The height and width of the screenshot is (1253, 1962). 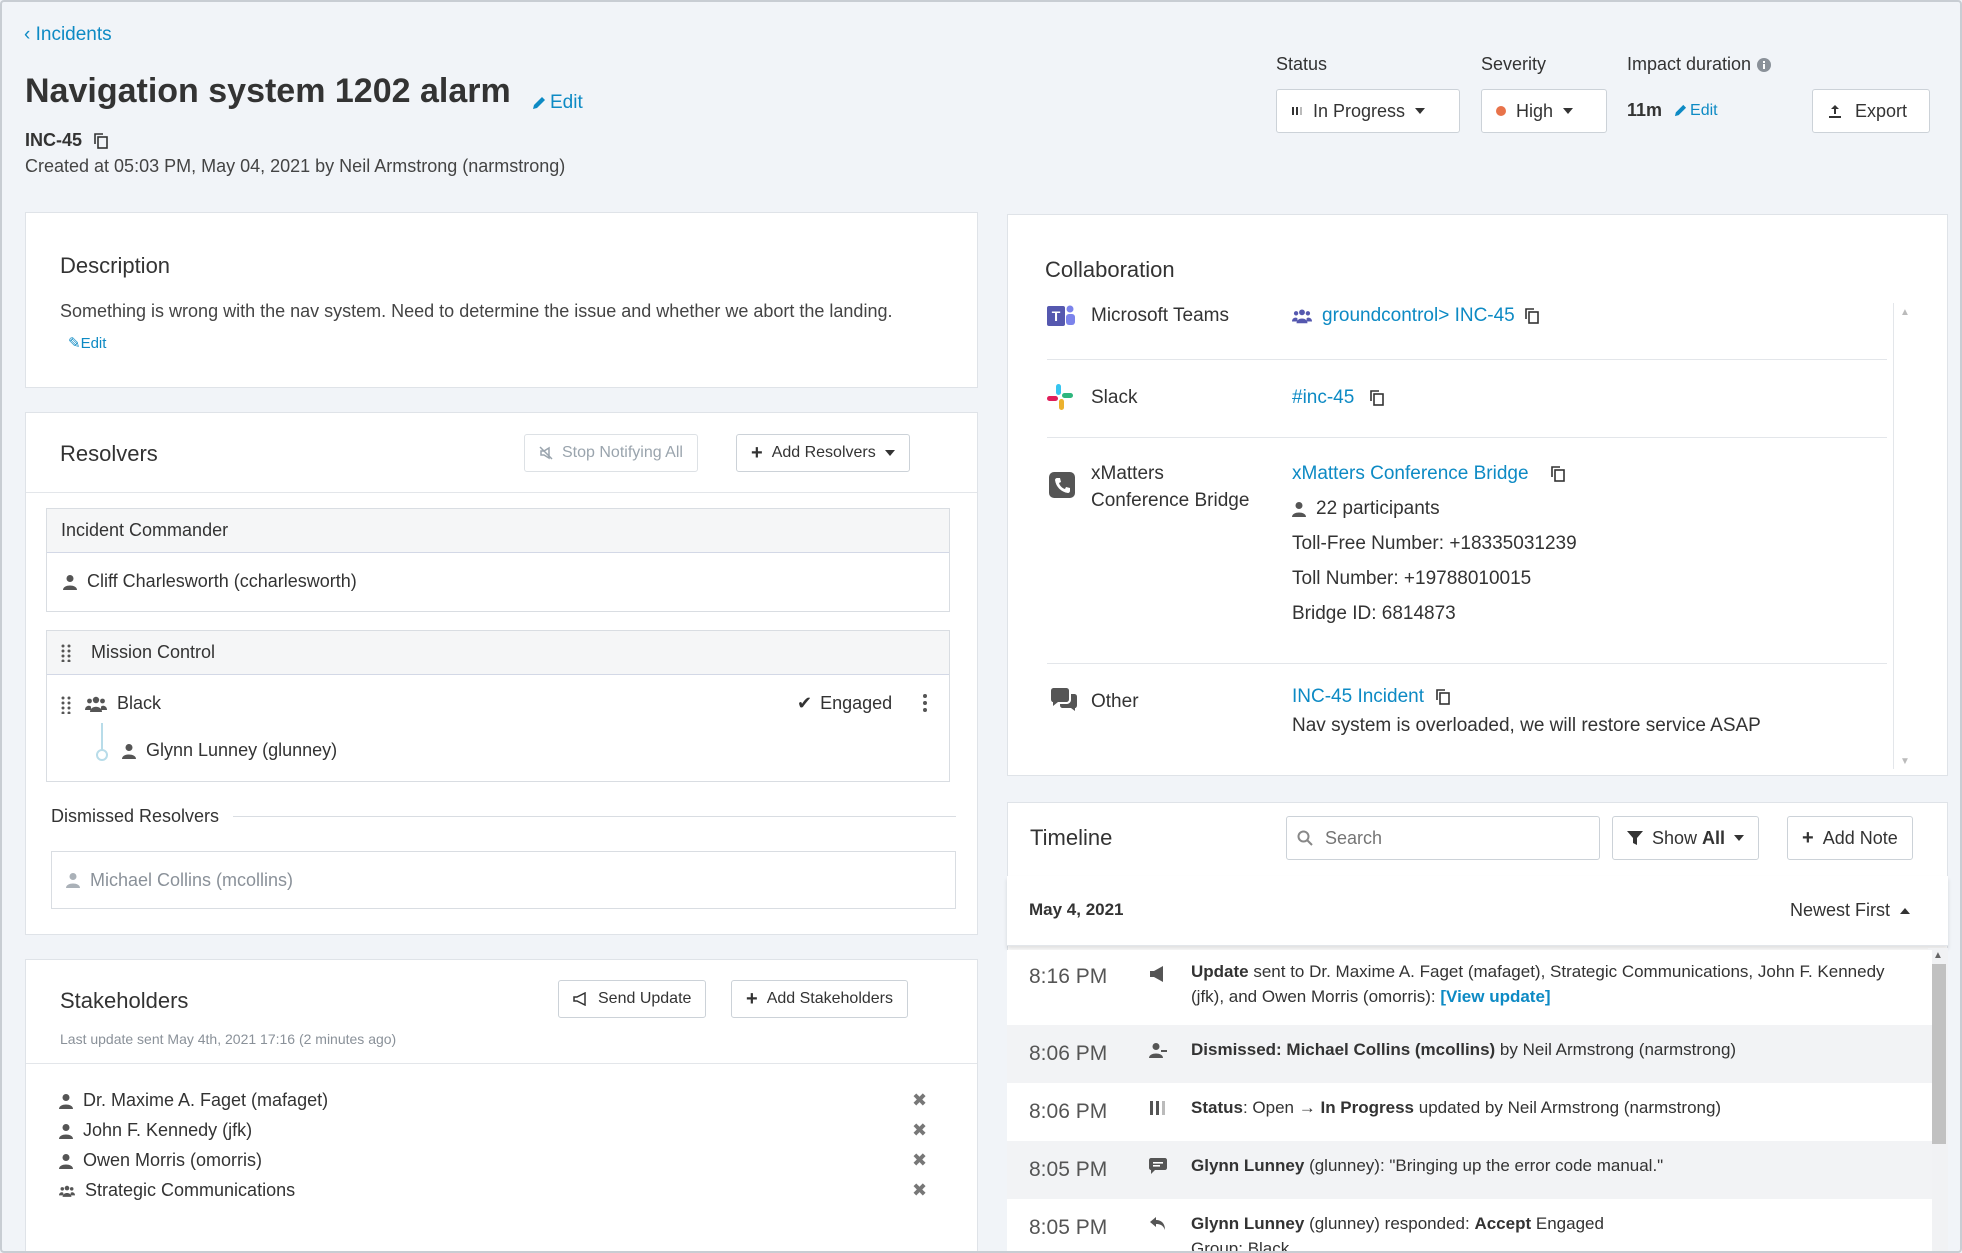 I want to click on back-to-incidents-link: ‹ Incidents, so click(x=68, y=35).